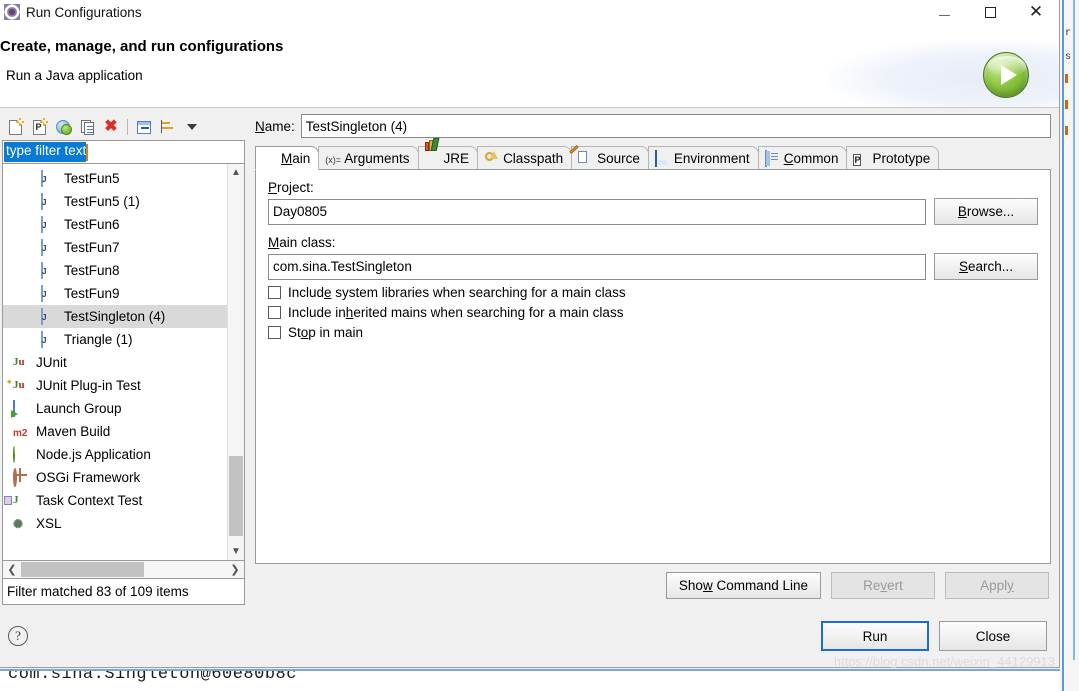 Image resolution: width=1079 pixels, height=691 pixels. Describe the element at coordinates (491, 158) in the screenshot. I see `classpath-tab-icon` at that location.